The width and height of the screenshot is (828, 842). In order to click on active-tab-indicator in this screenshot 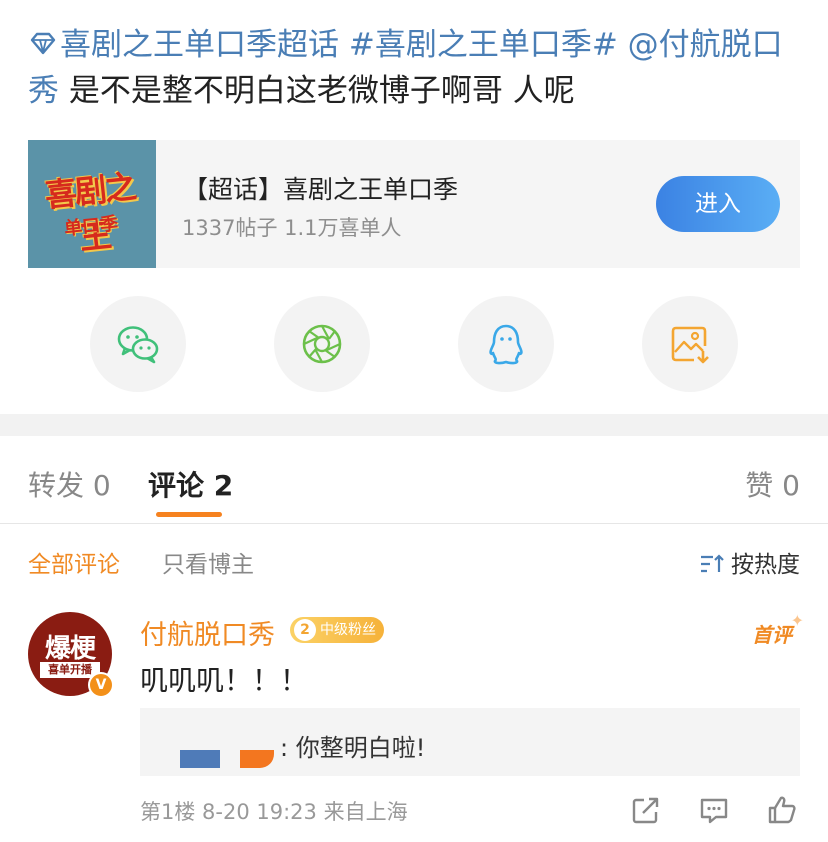, I will do `click(189, 514)`.